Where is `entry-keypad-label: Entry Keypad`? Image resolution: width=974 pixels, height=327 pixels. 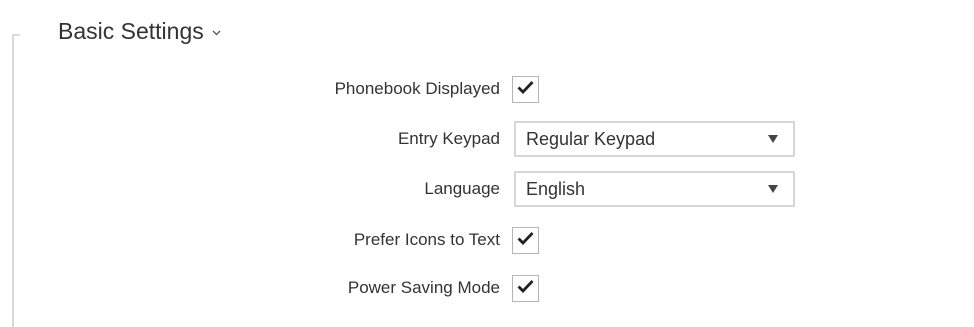
entry-keypad-label: Entry Keypad is located at coordinates (448, 138).